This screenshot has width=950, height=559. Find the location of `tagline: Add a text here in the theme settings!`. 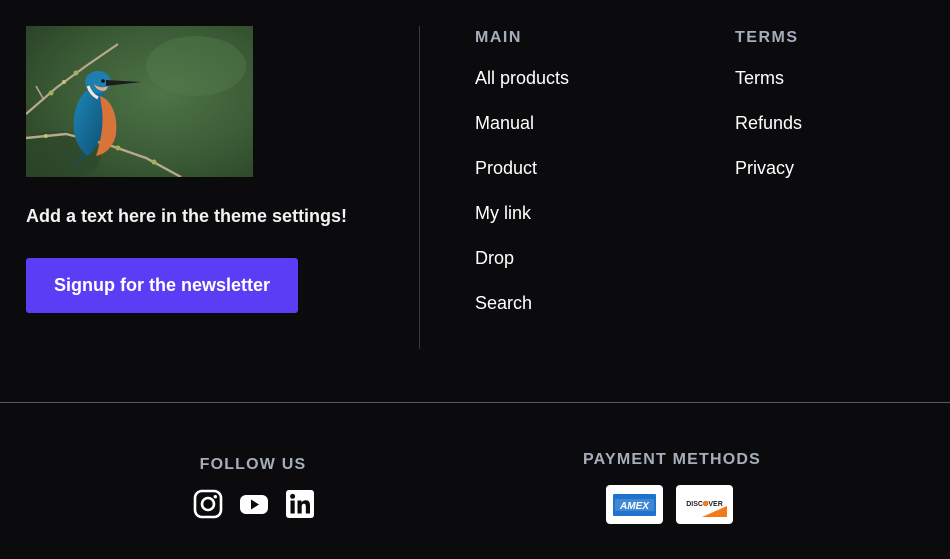

tagline: Add a text here in the theme settings! is located at coordinates (187, 216).